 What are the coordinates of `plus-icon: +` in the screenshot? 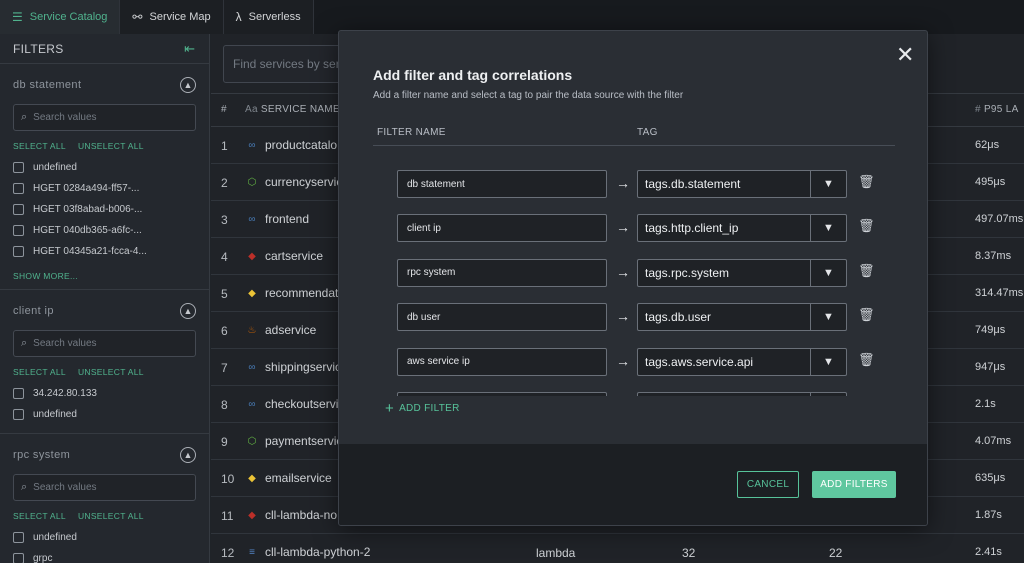 It's located at (390, 408).